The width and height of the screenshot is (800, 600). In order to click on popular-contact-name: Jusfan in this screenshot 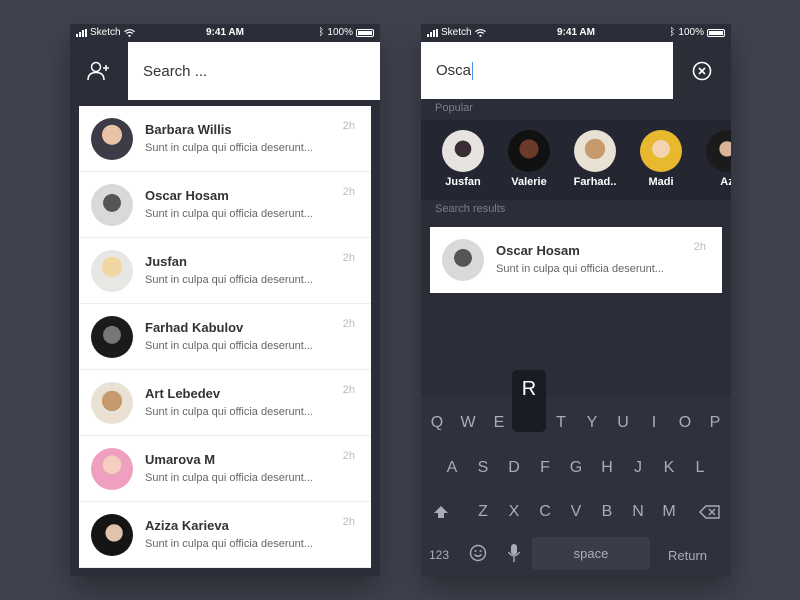, I will do `click(463, 182)`.